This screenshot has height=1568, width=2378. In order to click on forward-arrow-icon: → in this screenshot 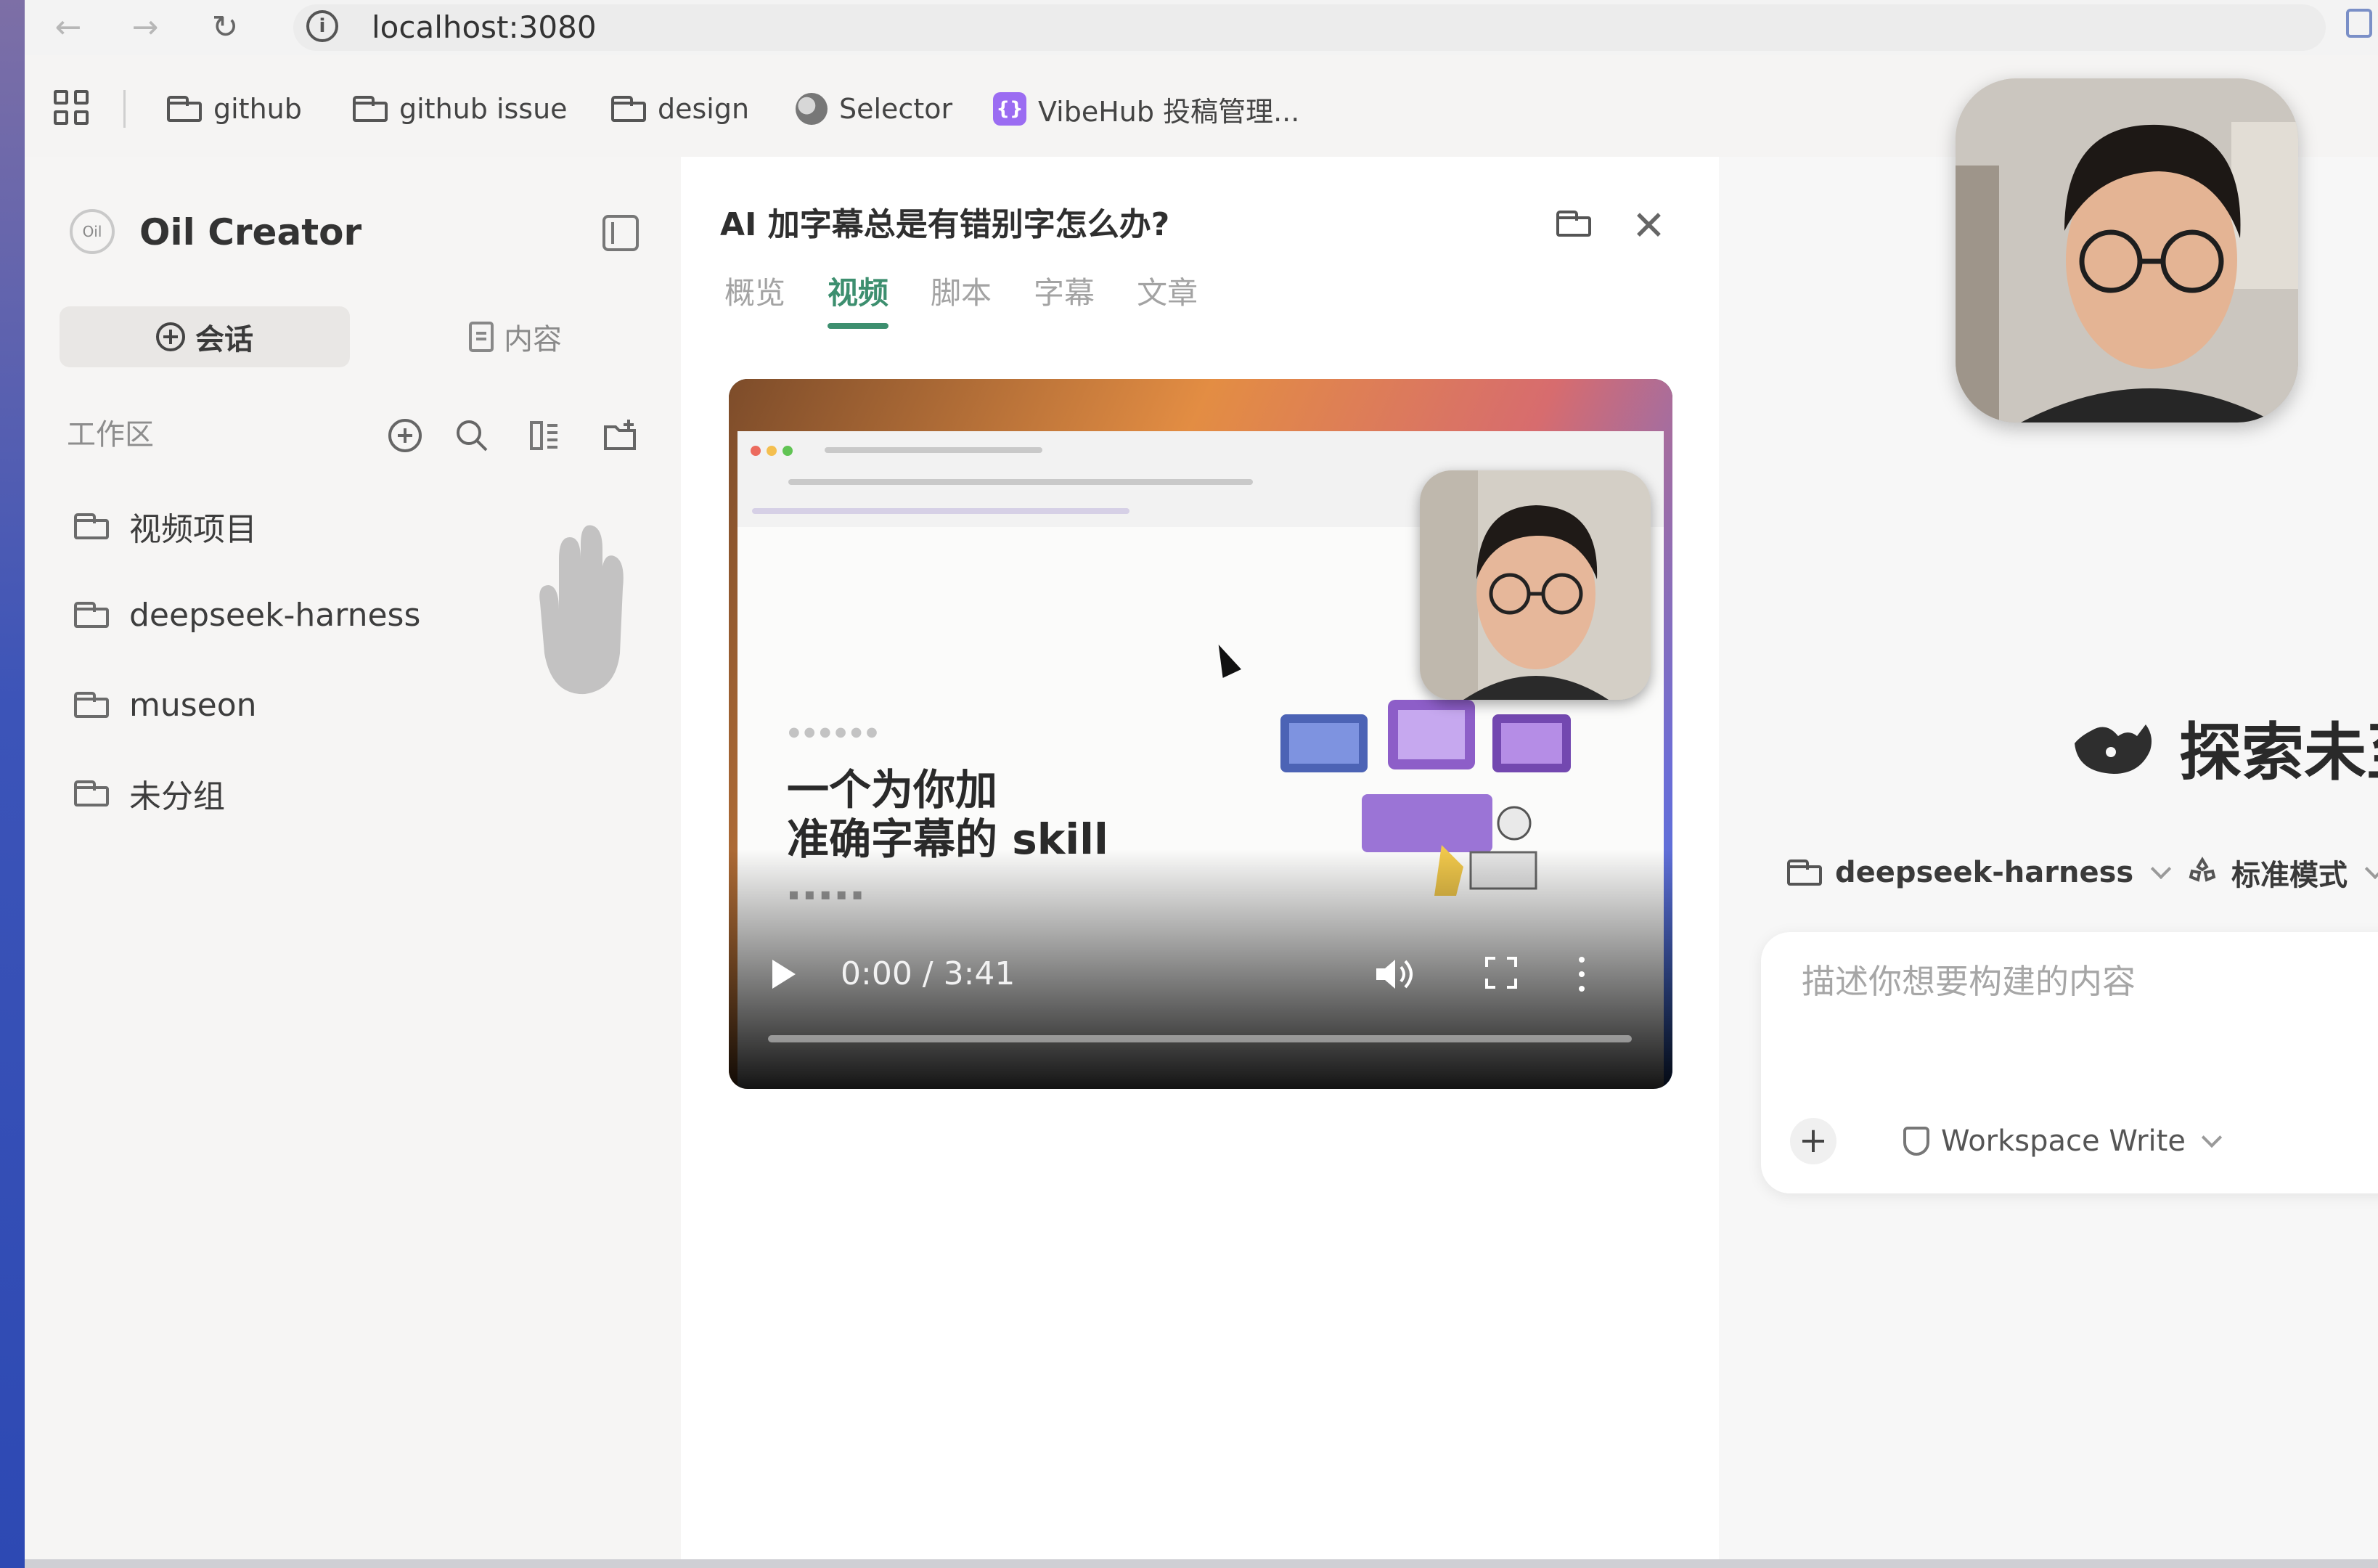, I will do `click(145, 28)`.